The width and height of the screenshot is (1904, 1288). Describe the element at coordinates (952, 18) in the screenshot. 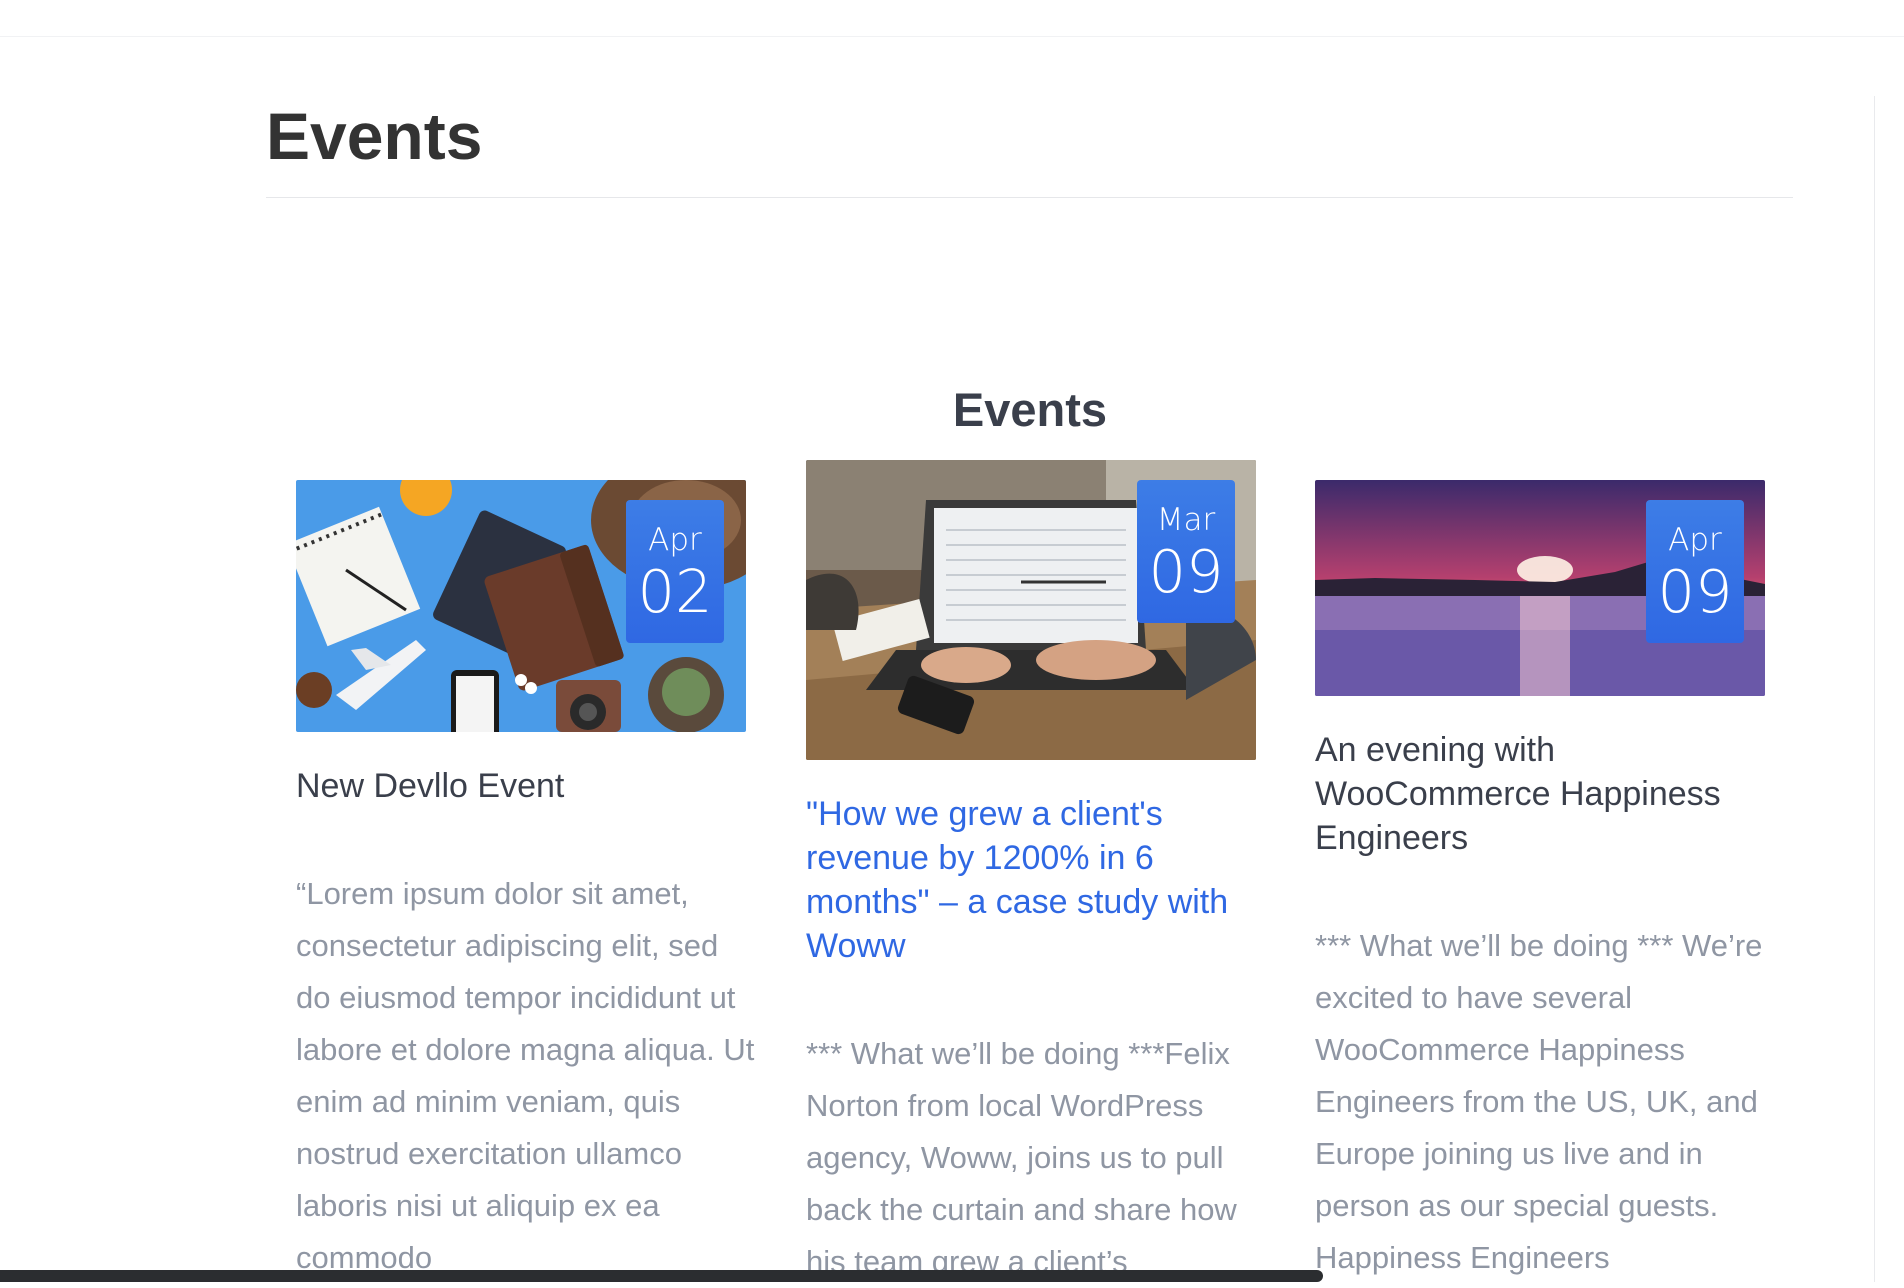

I see `top-bar` at that location.